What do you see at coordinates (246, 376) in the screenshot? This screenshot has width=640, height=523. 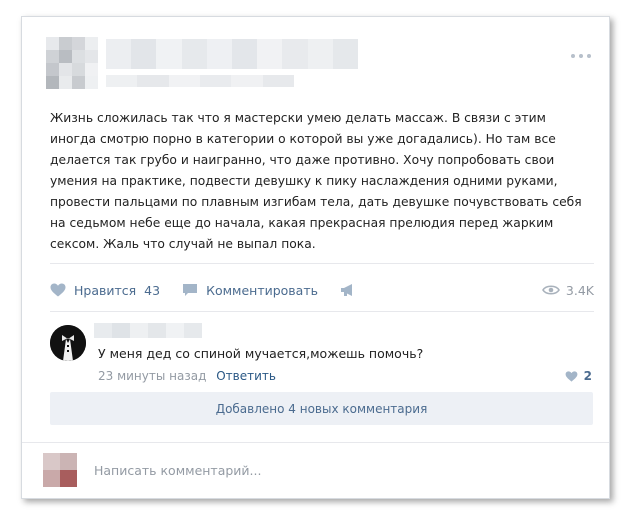 I see `reply-link: Ответить` at bounding box center [246, 376].